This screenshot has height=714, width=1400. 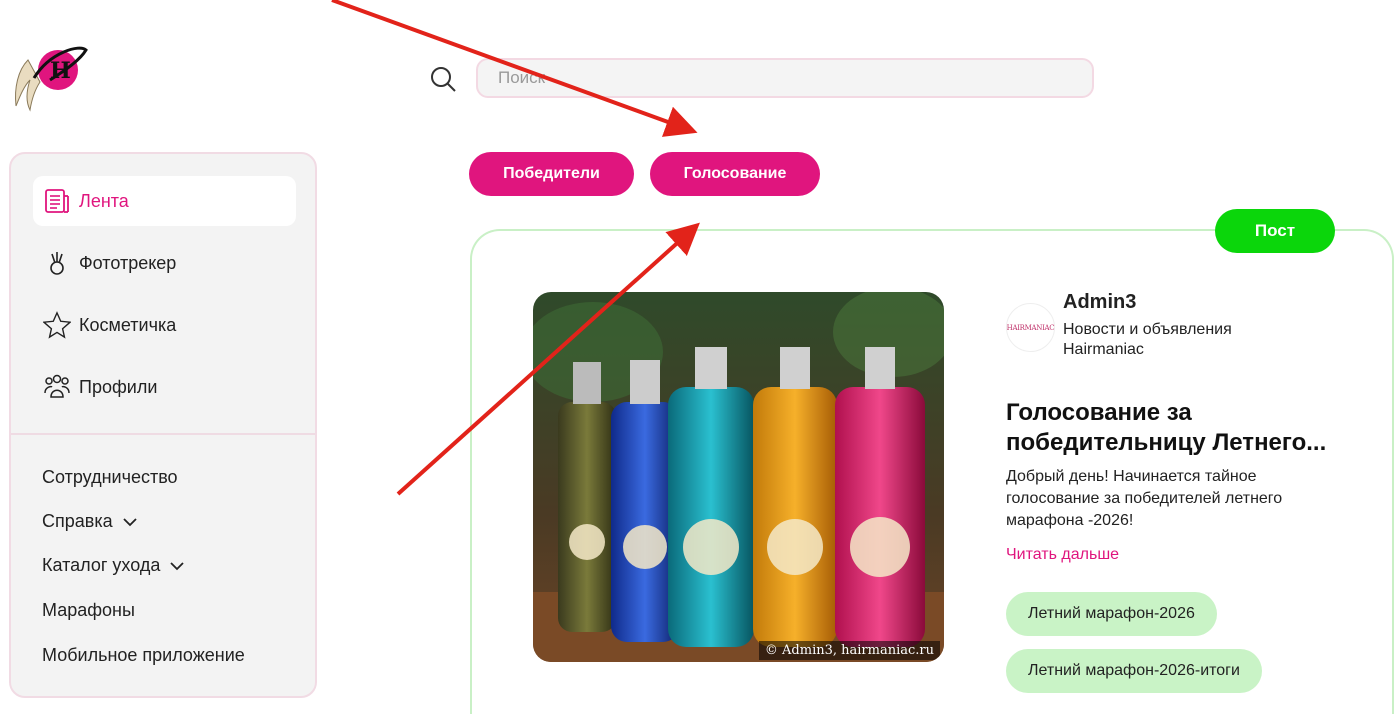 I want to click on sidebar-link-label: Мобильное приложение, so click(x=143, y=655).